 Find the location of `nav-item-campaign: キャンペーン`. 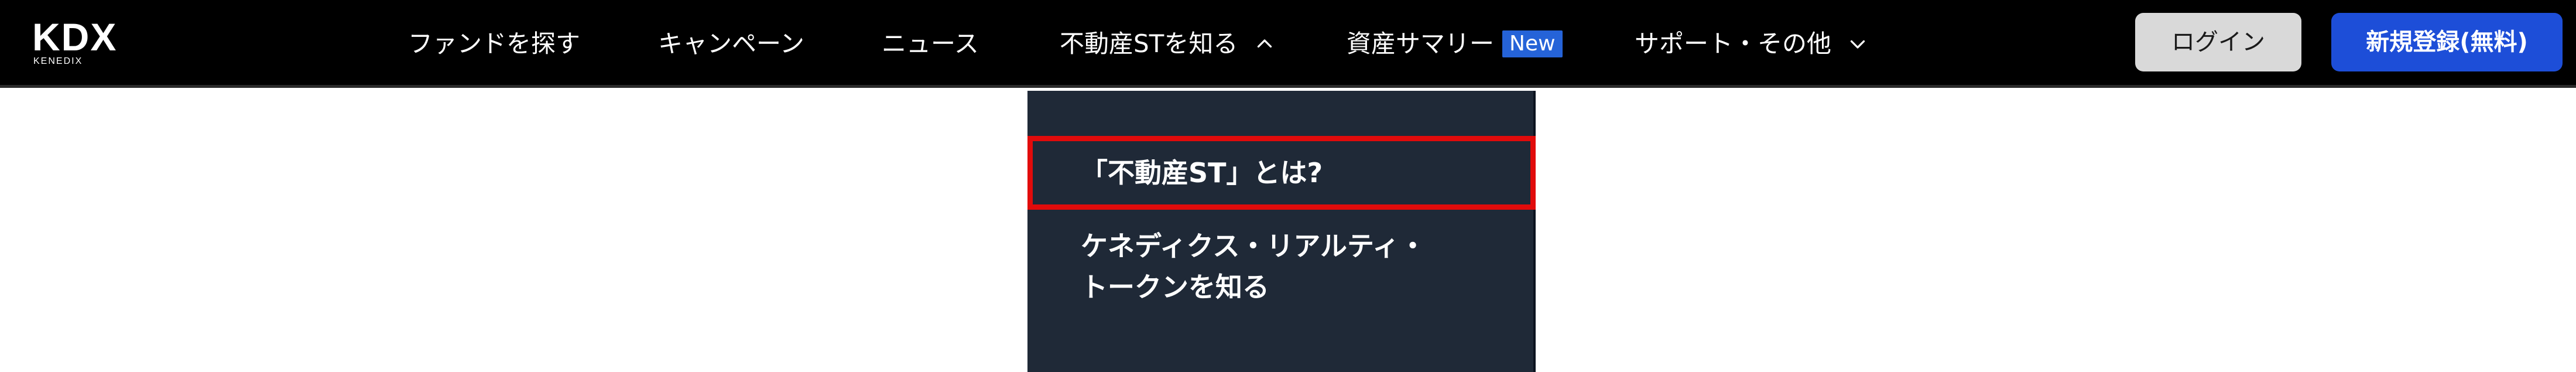

nav-item-campaign: キャンペーン is located at coordinates (731, 43).